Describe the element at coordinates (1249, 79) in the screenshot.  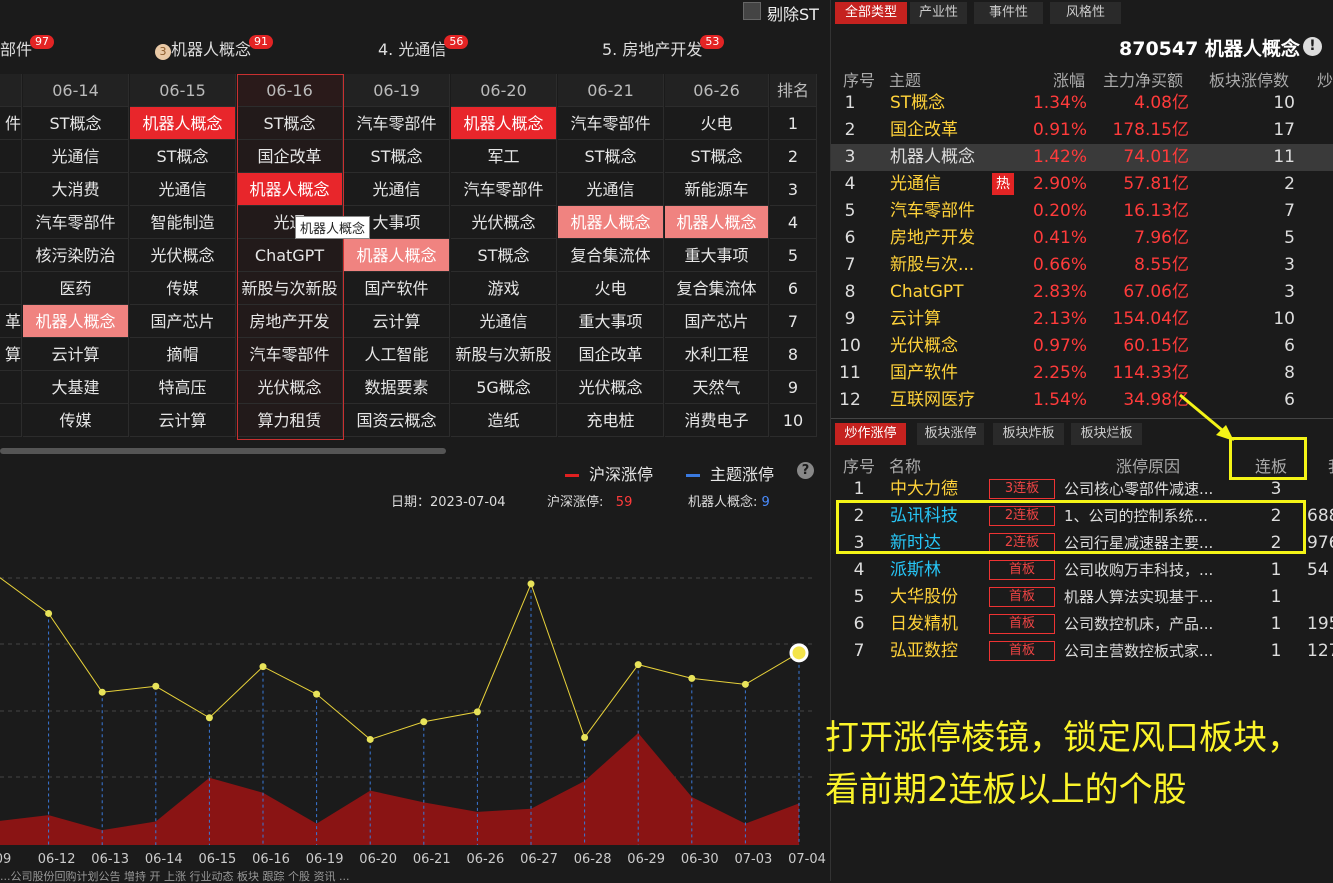
I see `table-header: 板块涨停数` at that location.